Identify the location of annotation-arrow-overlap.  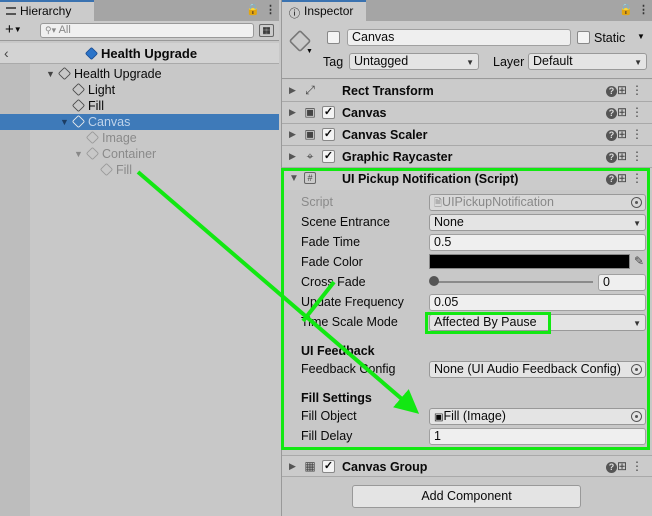
(318, 301).